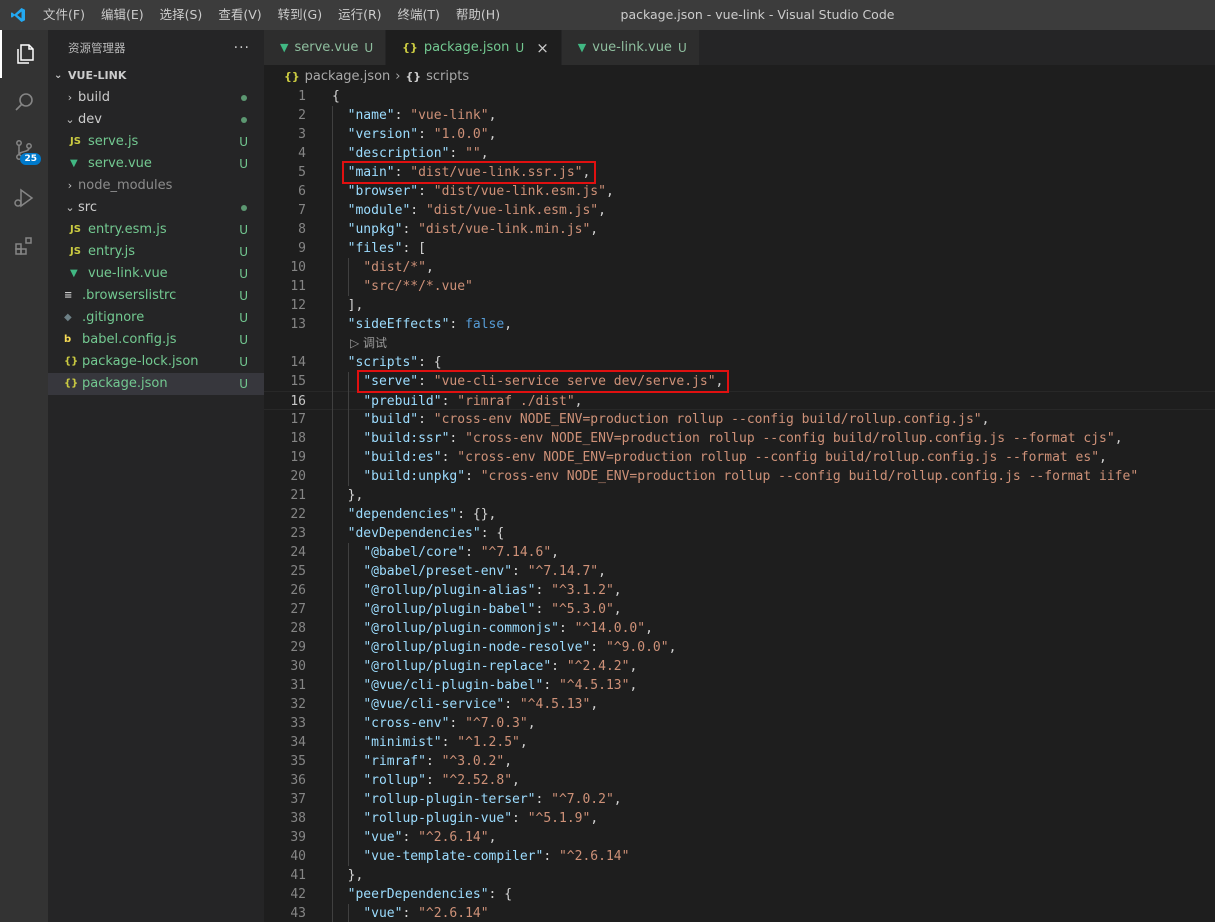 The image size is (1215, 922). I want to click on debug-codelens: ▷ 调试, so click(368, 343).